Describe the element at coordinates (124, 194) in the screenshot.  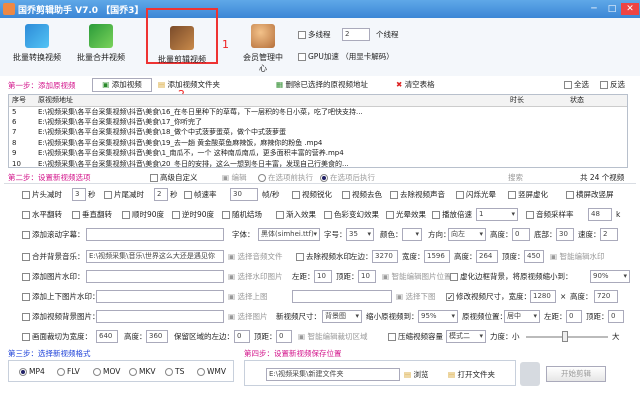
I see `cut-tail-option: 片尾减时` at that location.